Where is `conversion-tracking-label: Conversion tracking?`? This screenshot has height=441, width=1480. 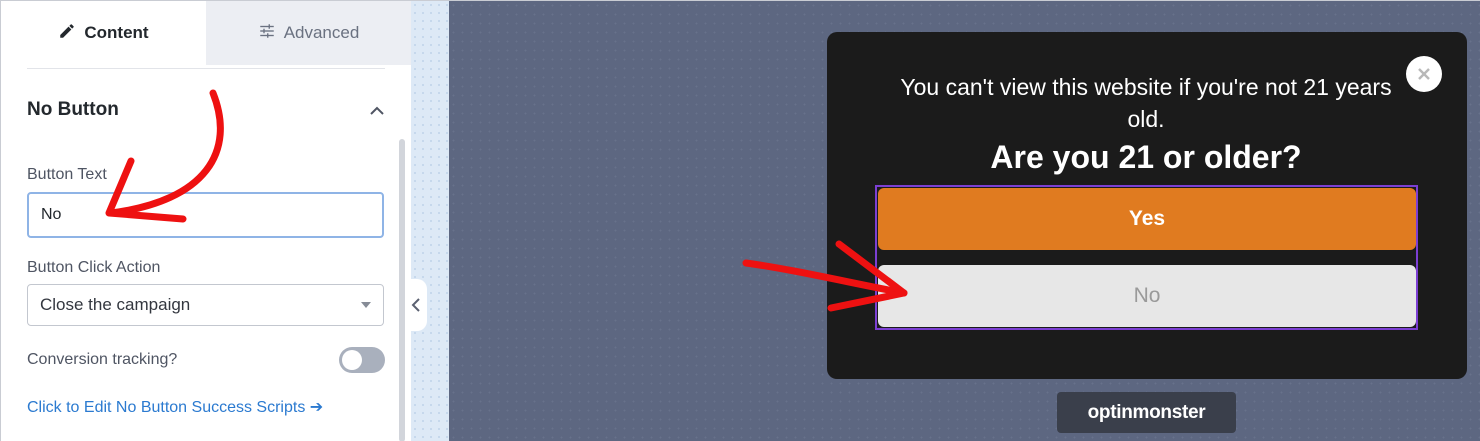
conversion-tracking-label: Conversion tracking? is located at coordinates (102, 359).